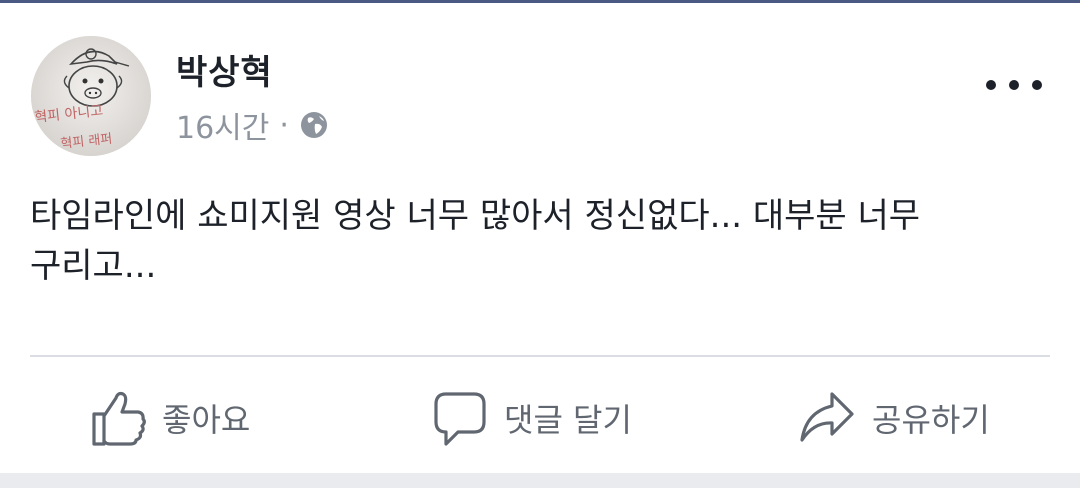  I want to click on avatar: 혁피 아니고 혁피 래퍼, so click(91, 96).